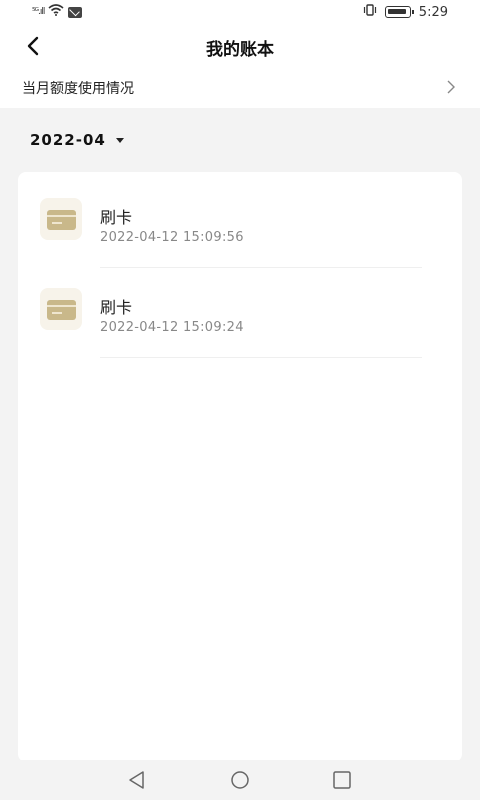 This screenshot has width=480, height=800. Describe the element at coordinates (342, 780) in the screenshot. I see `recents-square-icon` at that location.